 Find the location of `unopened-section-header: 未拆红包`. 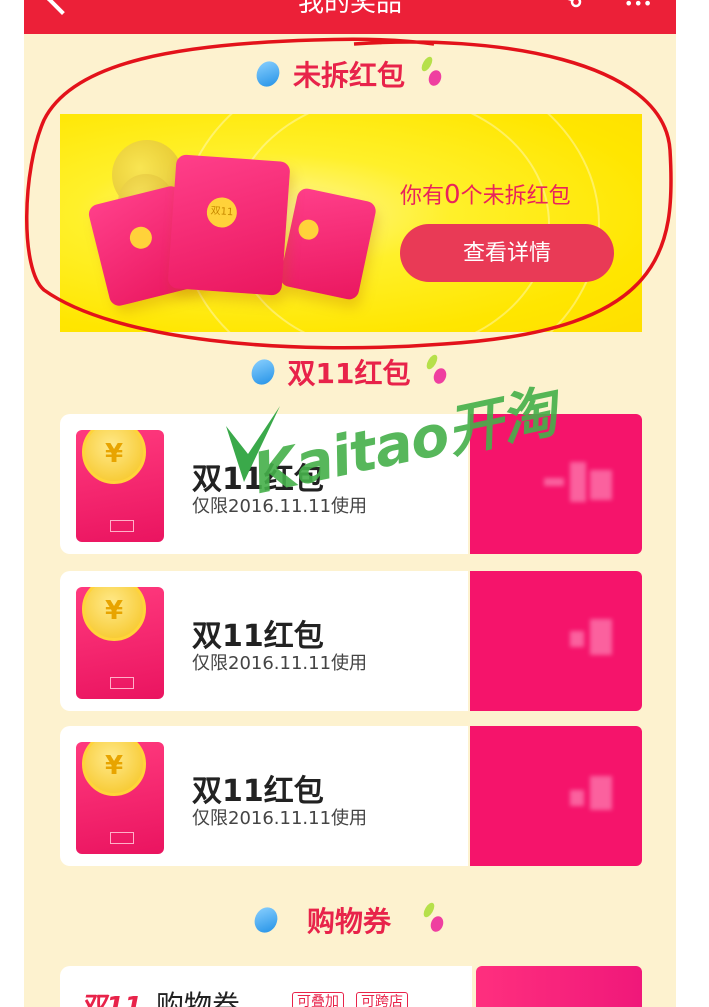

unopened-section-header: 未拆红包 is located at coordinates (350, 74).